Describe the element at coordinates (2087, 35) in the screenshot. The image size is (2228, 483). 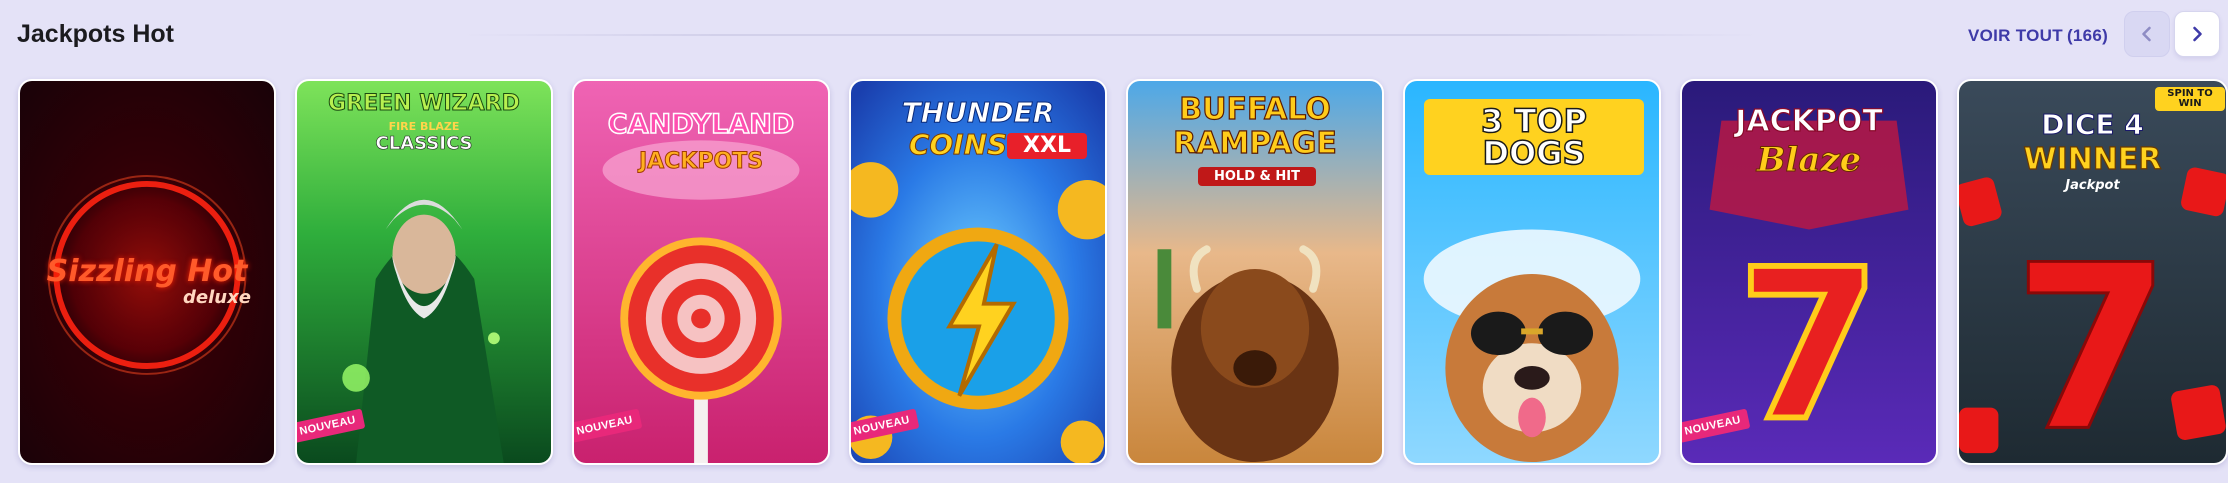
I see `see-all-count: (166)` at that location.